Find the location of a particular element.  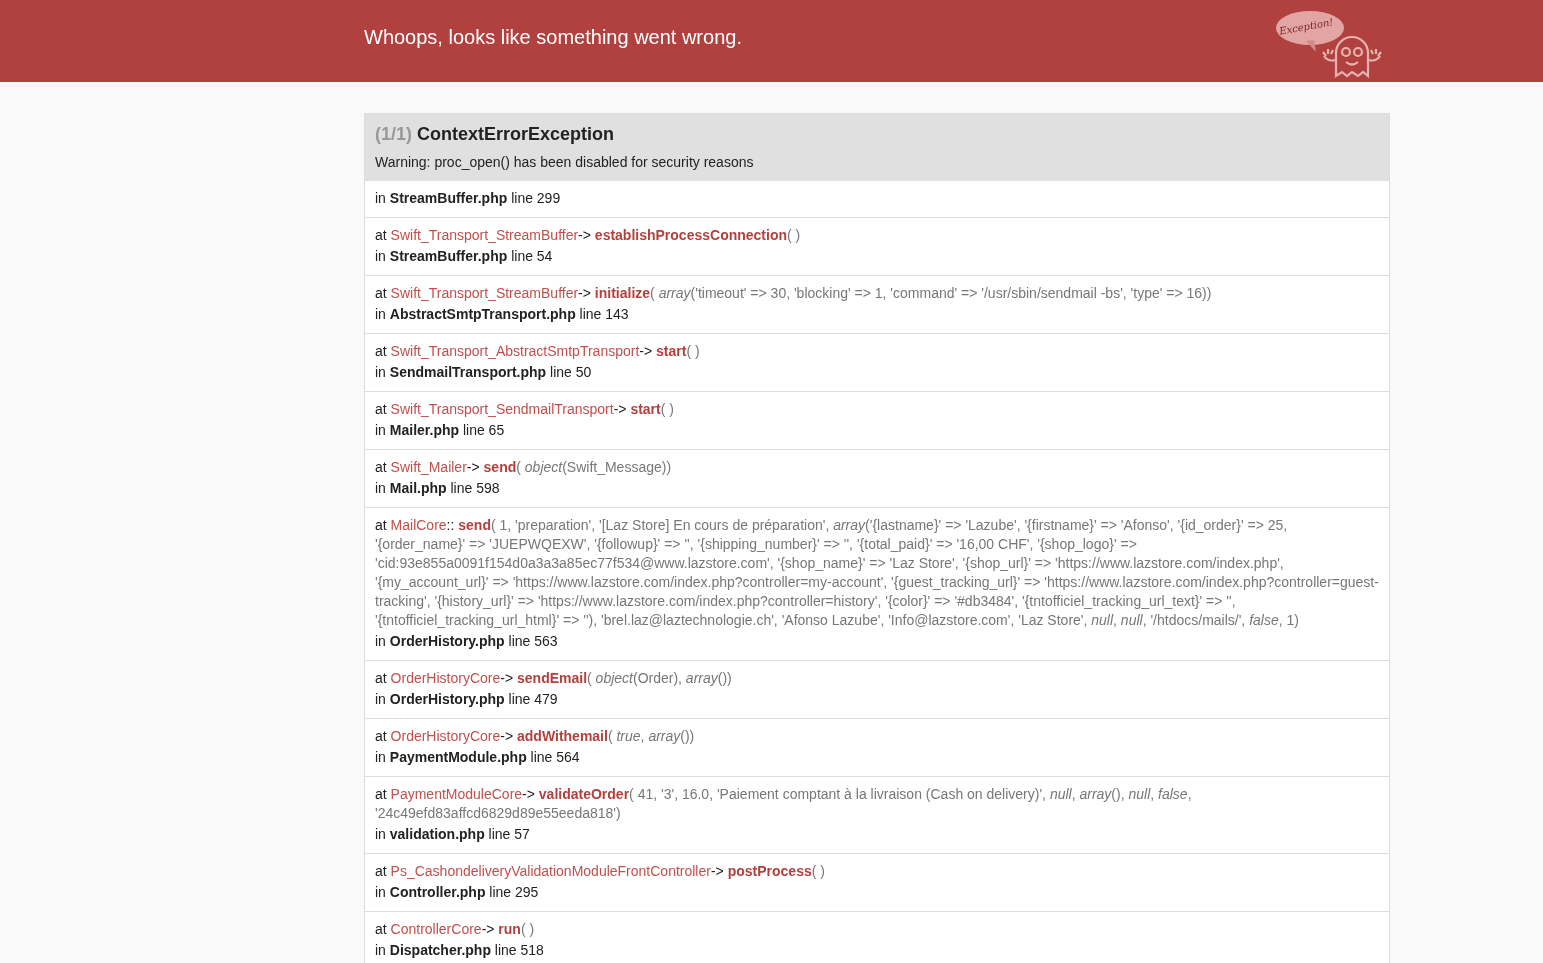

trace-location: in Controller.php line 295 is located at coordinates (457, 892).